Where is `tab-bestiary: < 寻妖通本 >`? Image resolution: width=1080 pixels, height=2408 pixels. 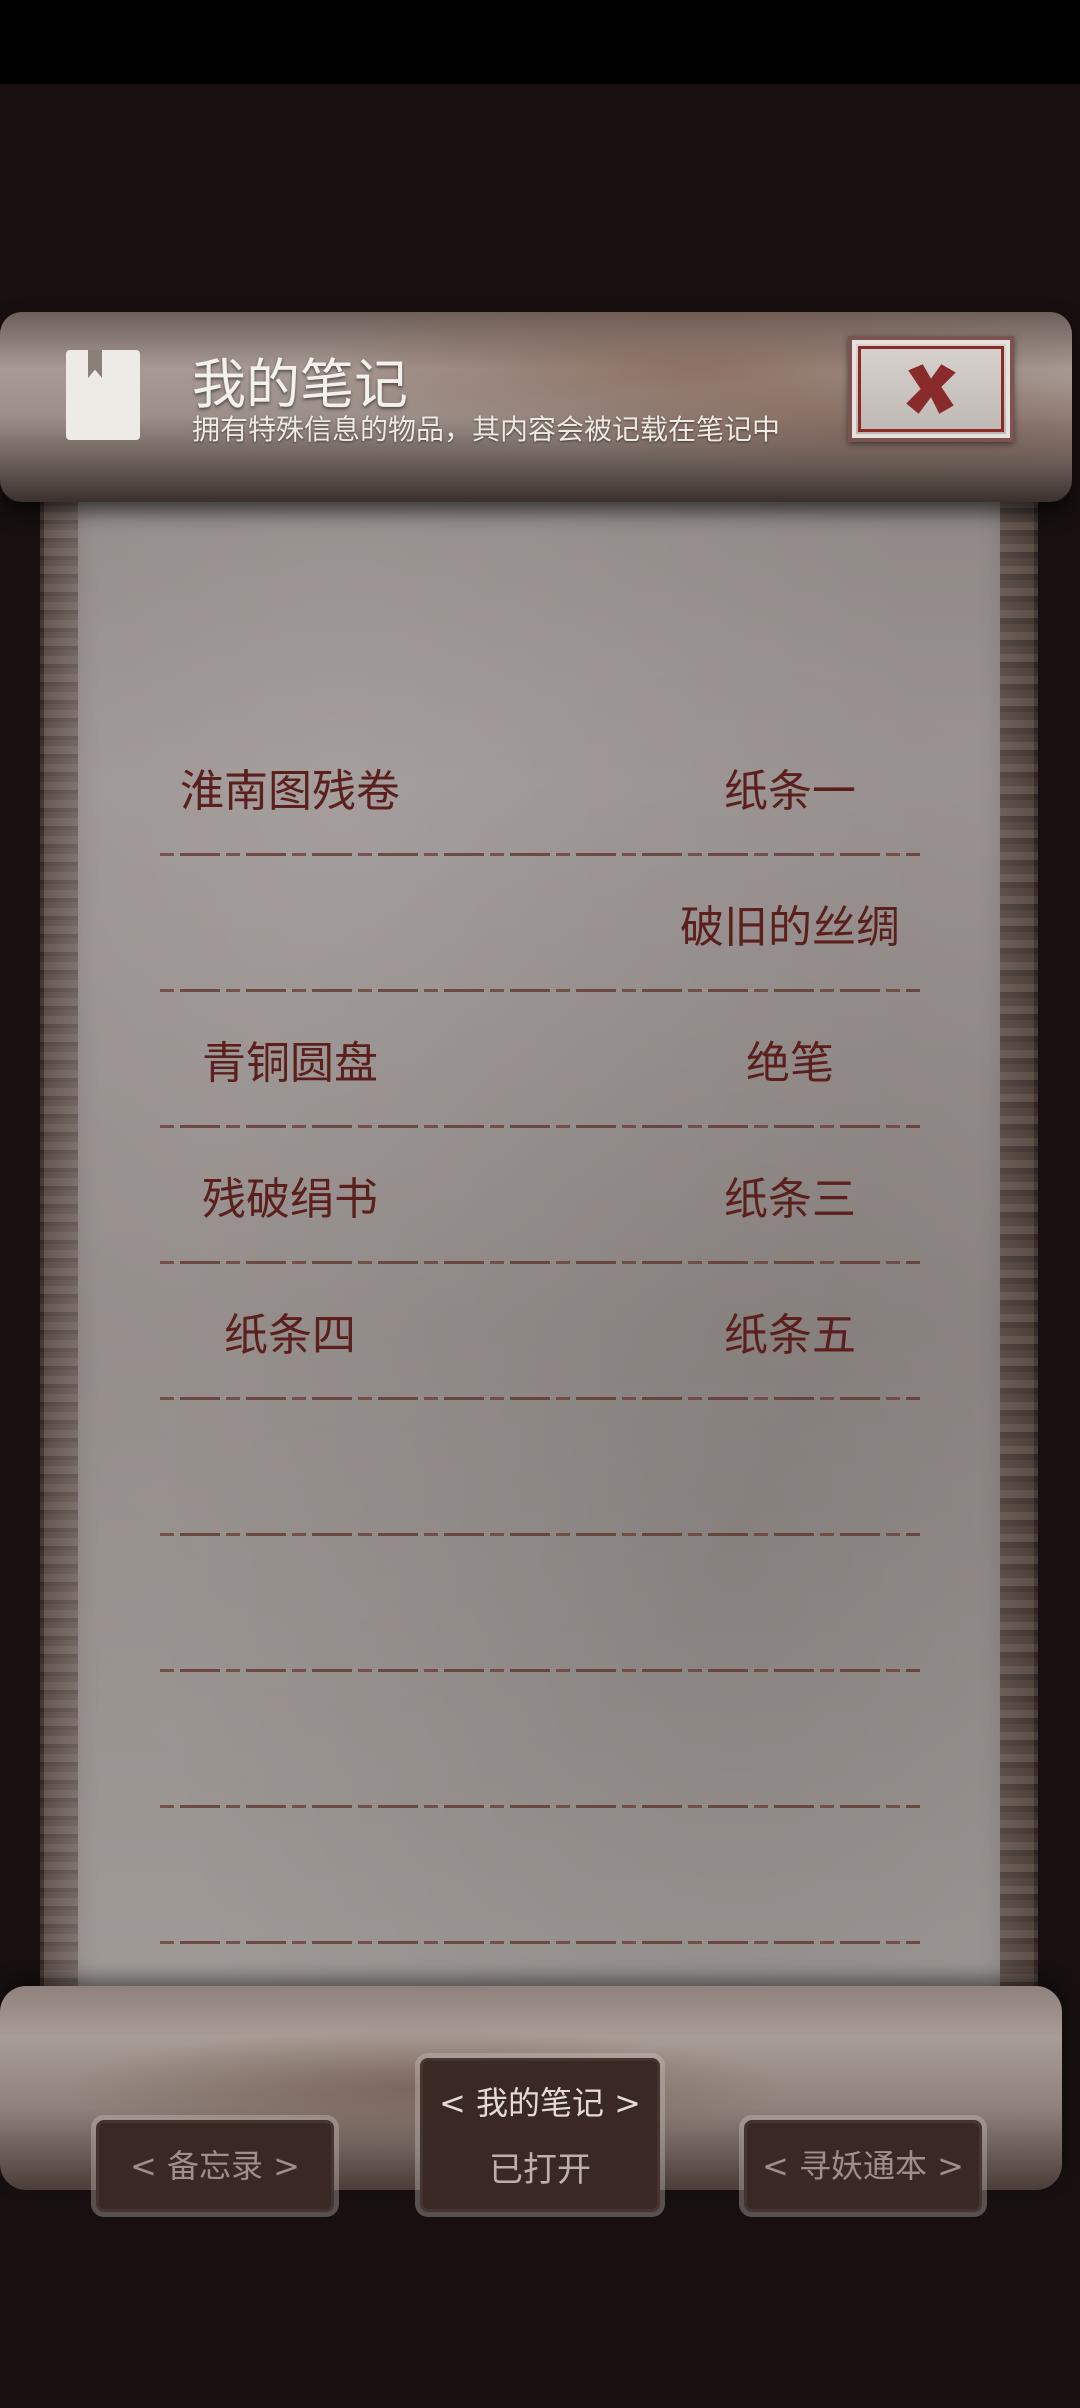 tab-bestiary: < 寻妖通本 > is located at coordinates (863, 2166).